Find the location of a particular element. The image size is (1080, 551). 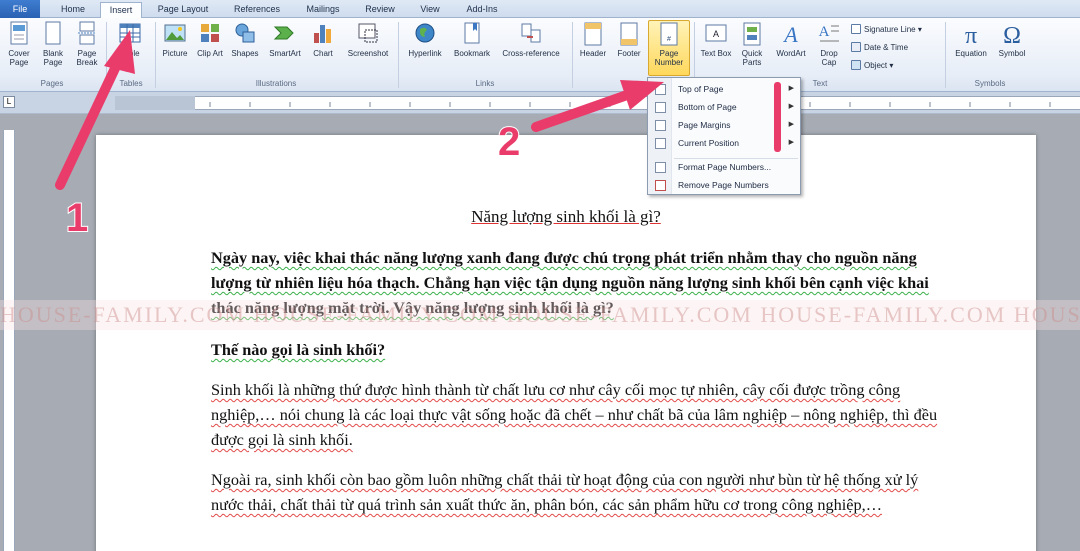

arrow-2-icon is located at coordinates (597, 106).